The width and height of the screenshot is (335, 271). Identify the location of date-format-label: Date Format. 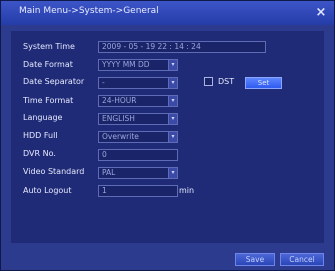
(48, 64).